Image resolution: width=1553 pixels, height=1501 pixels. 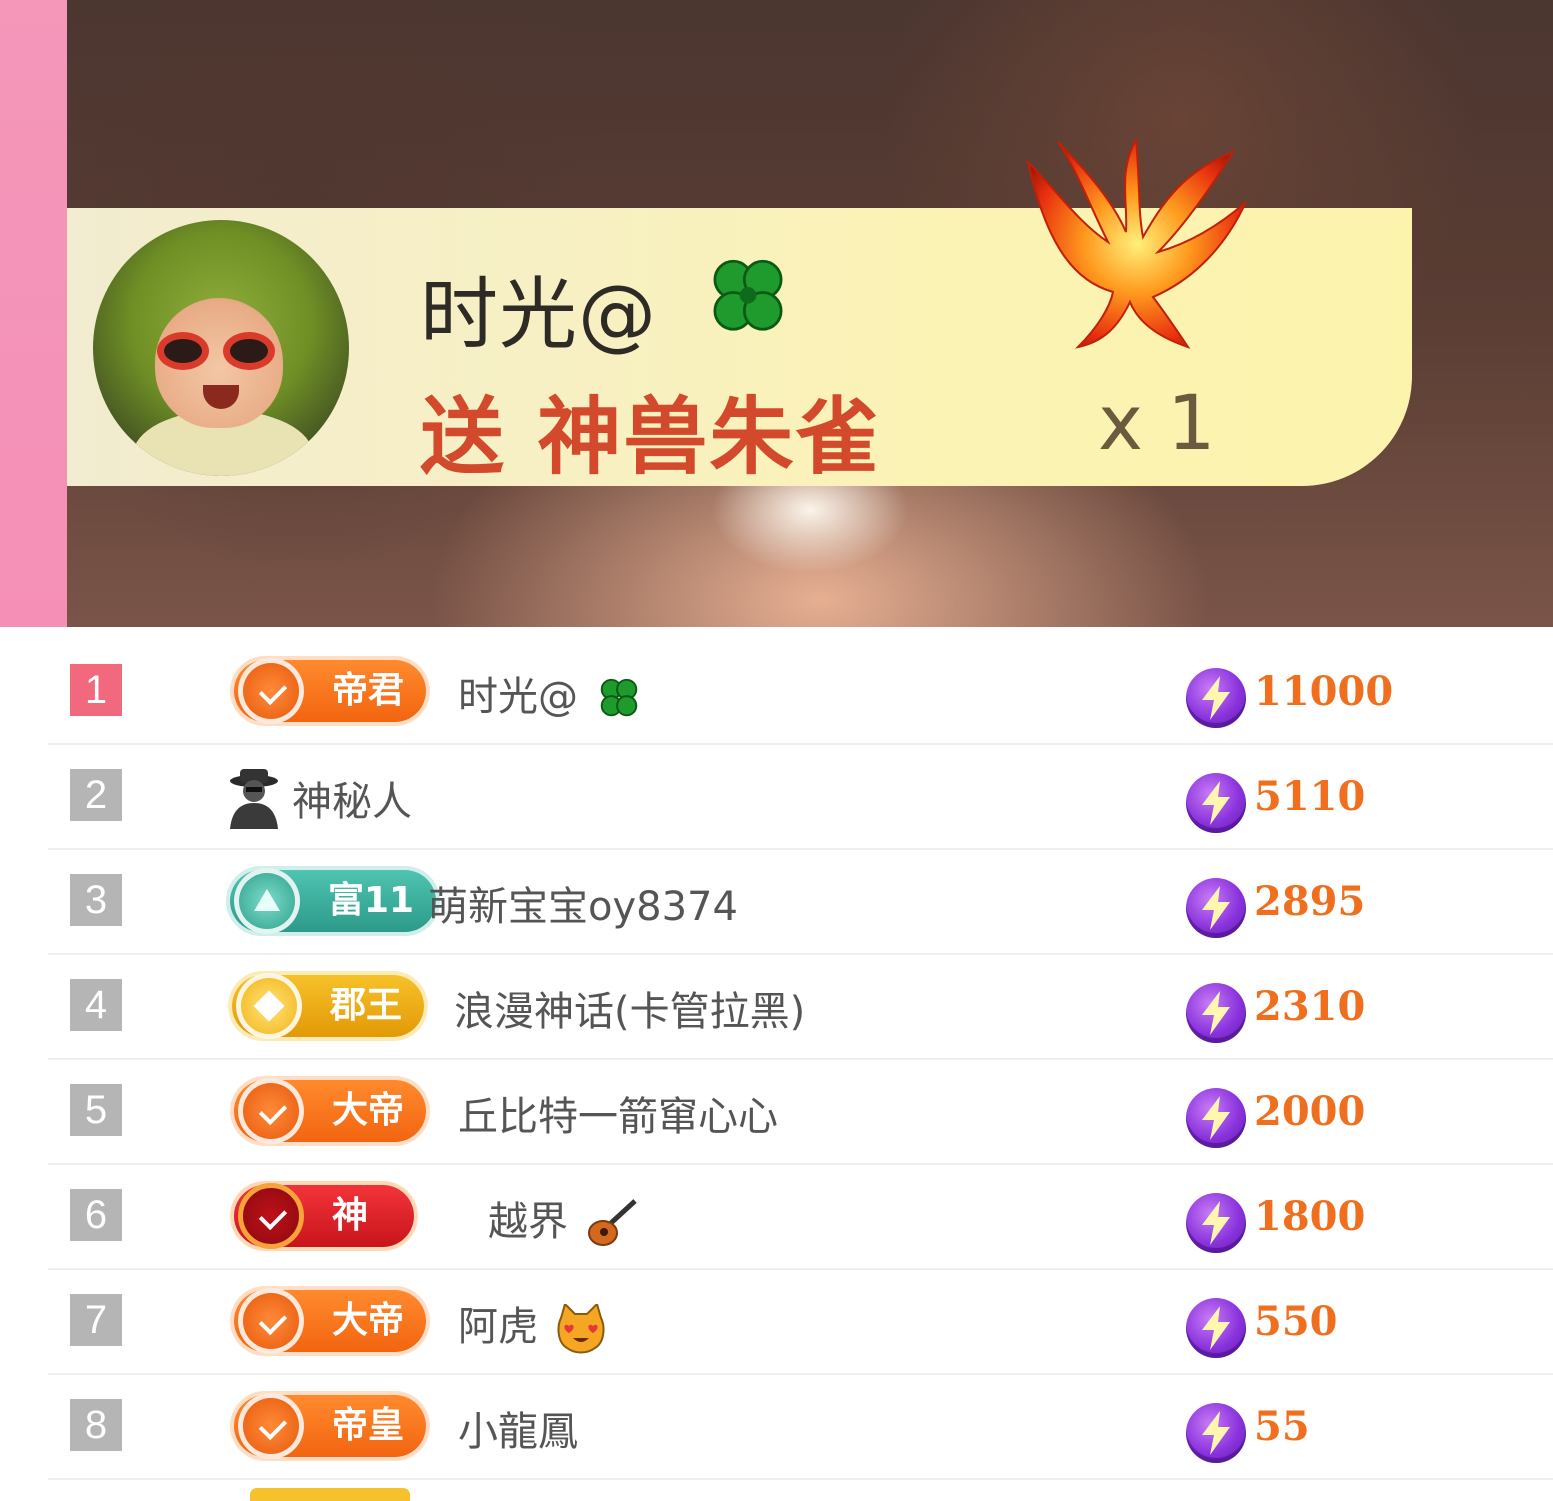 I want to click on rank-number: 1, so click(x=96, y=690).